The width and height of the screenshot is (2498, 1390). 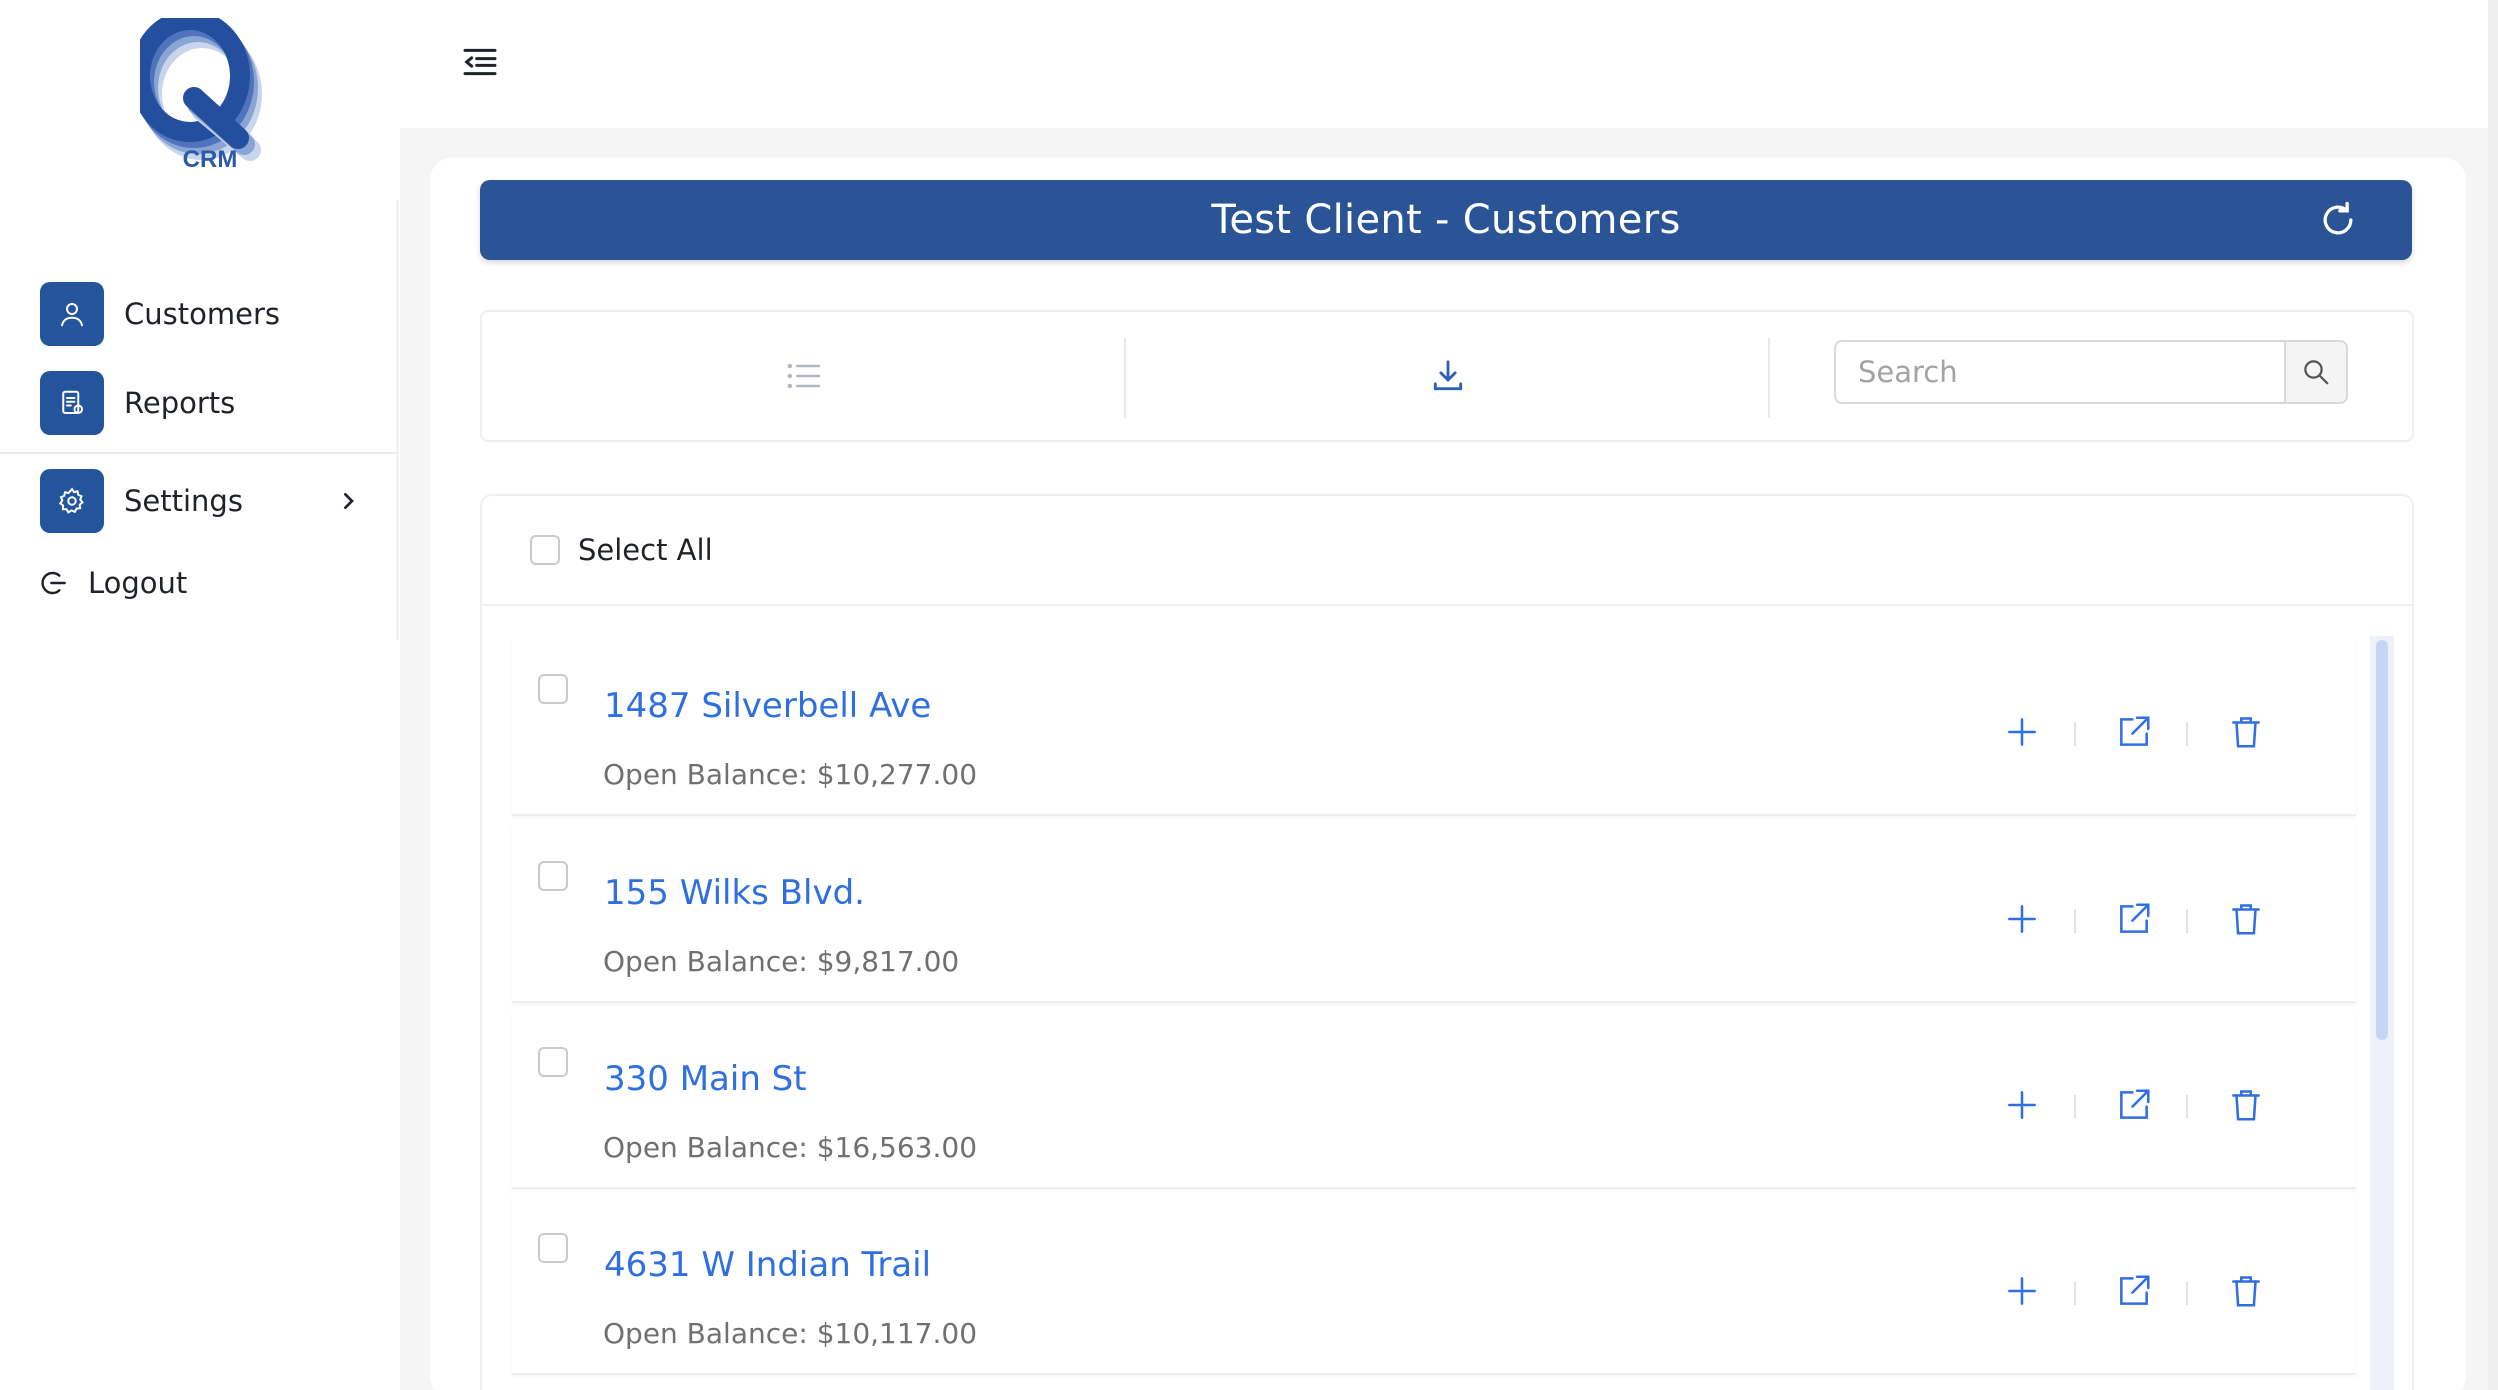 I want to click on report-icon, so click(x=72, y=403).